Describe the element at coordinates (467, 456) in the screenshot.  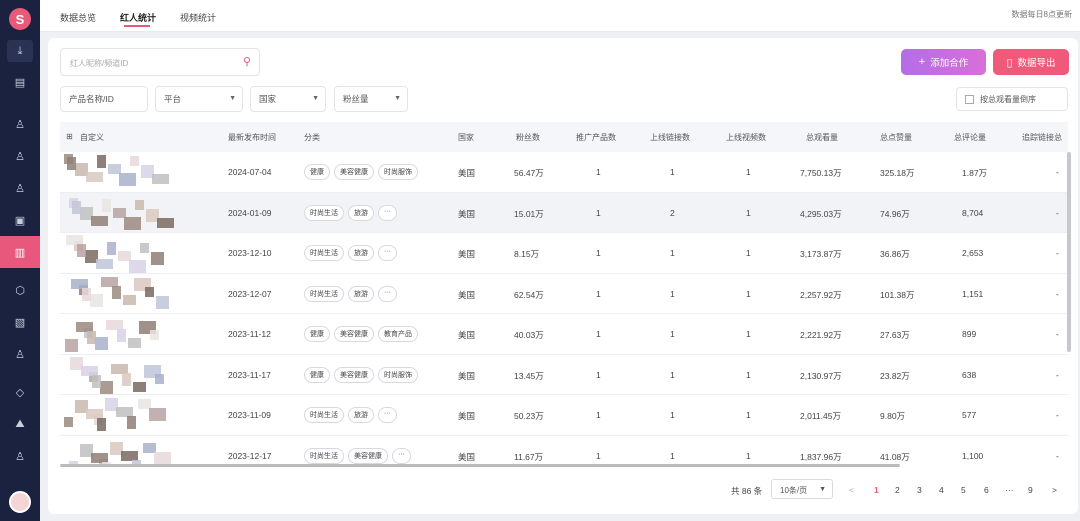
I see `cell-country: 美国` at that location.